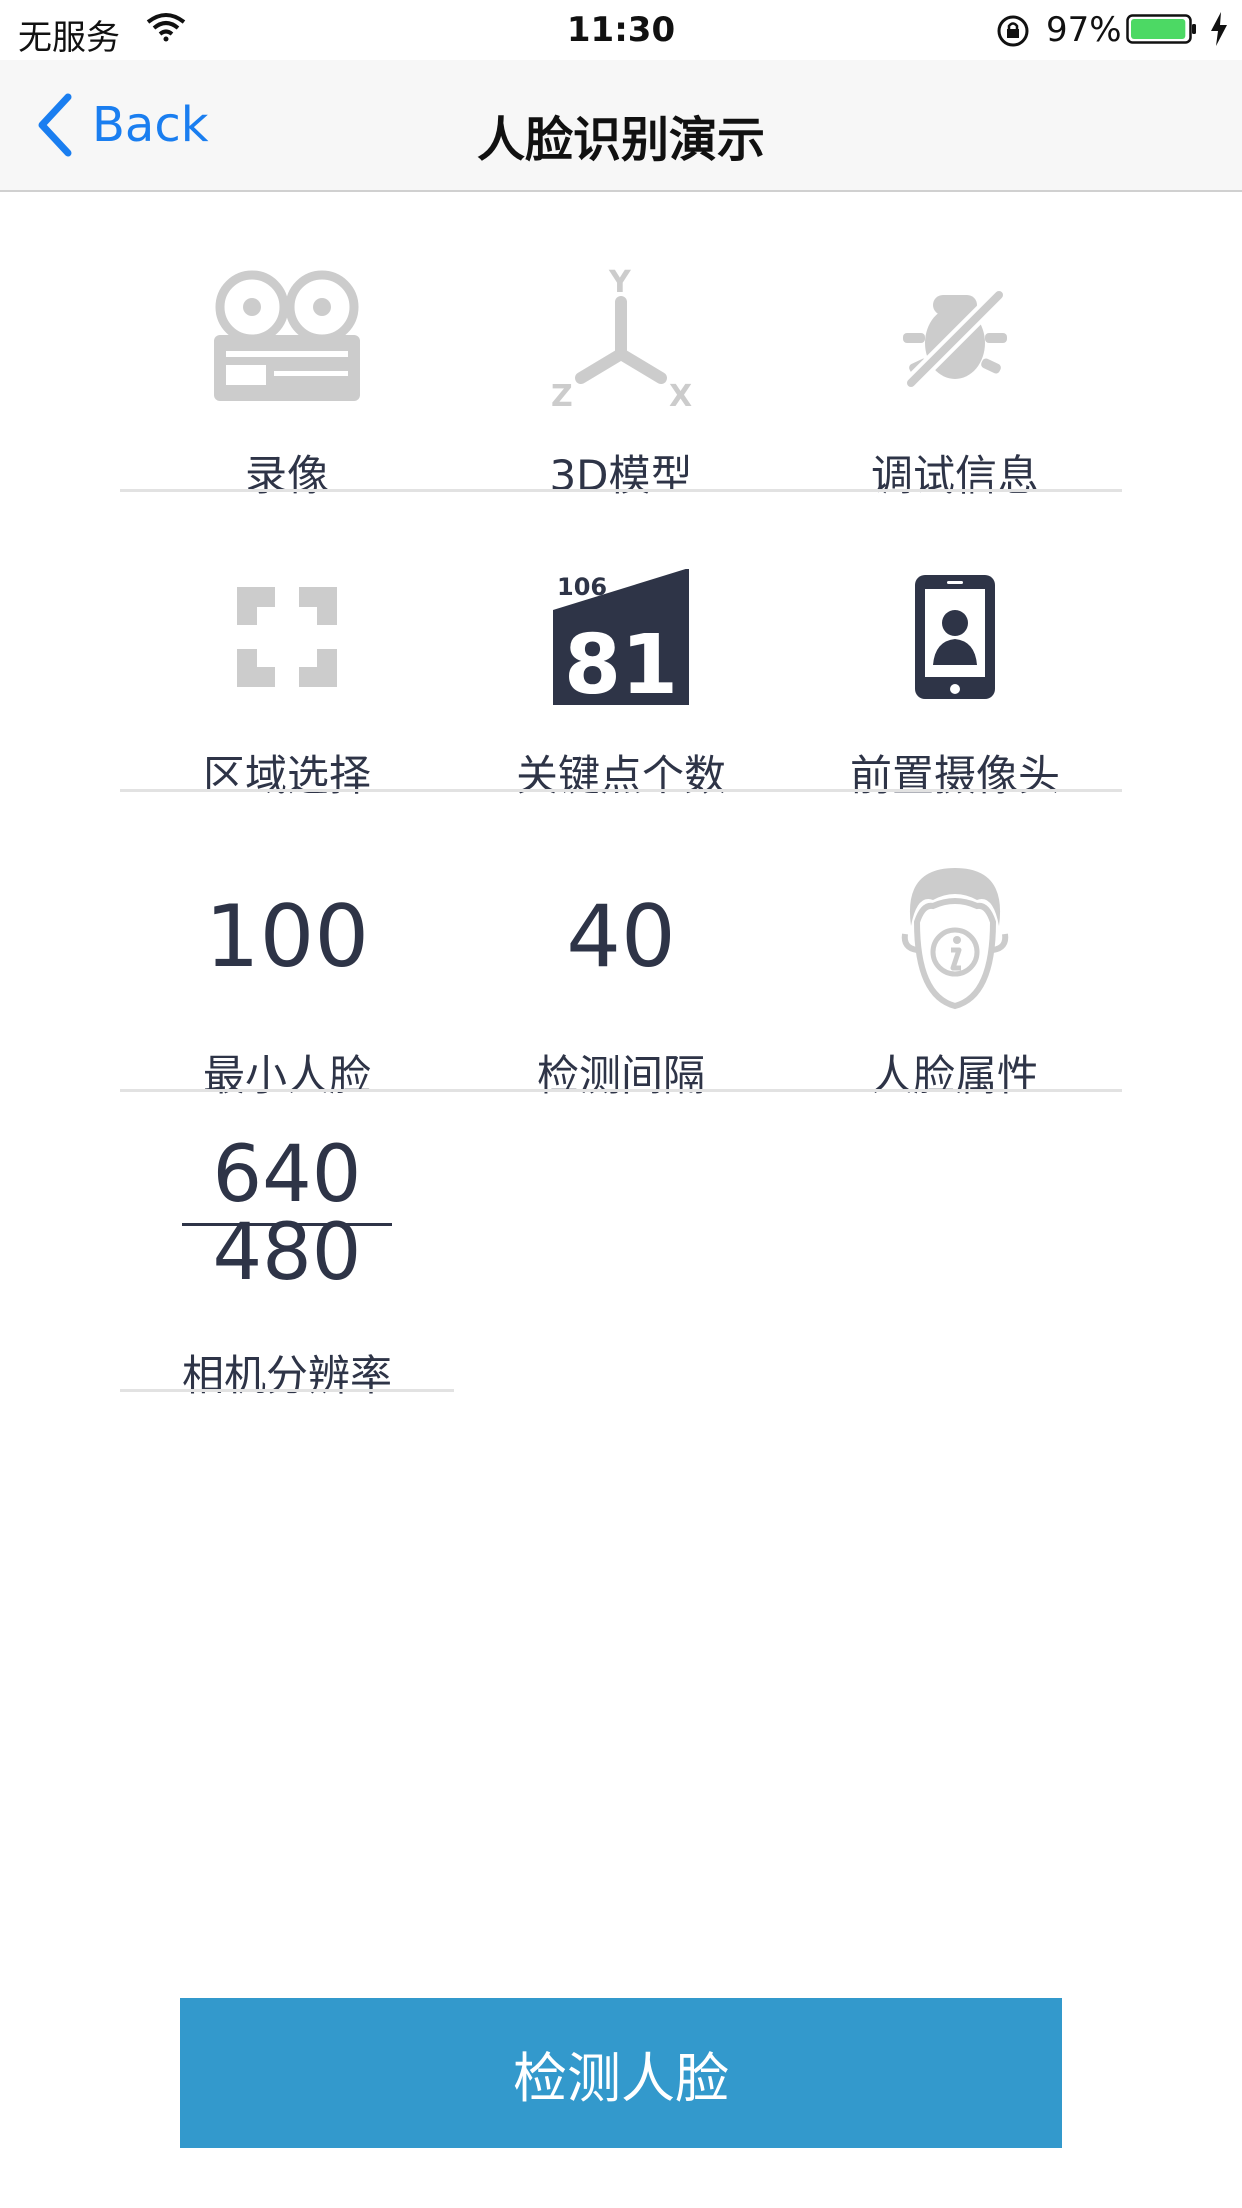  Describe the element at coordinates (1013, 31) in the screenshot. I see `rotation-lock-icon` at that location.